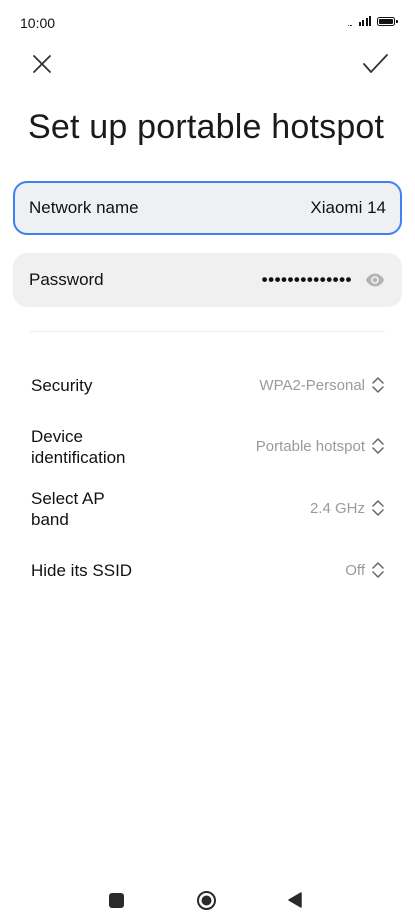  Describe the element at coordinates (207, 570) in the screenshot. I see `hide-ssid-setting: Hide its SSID Off` at that location.